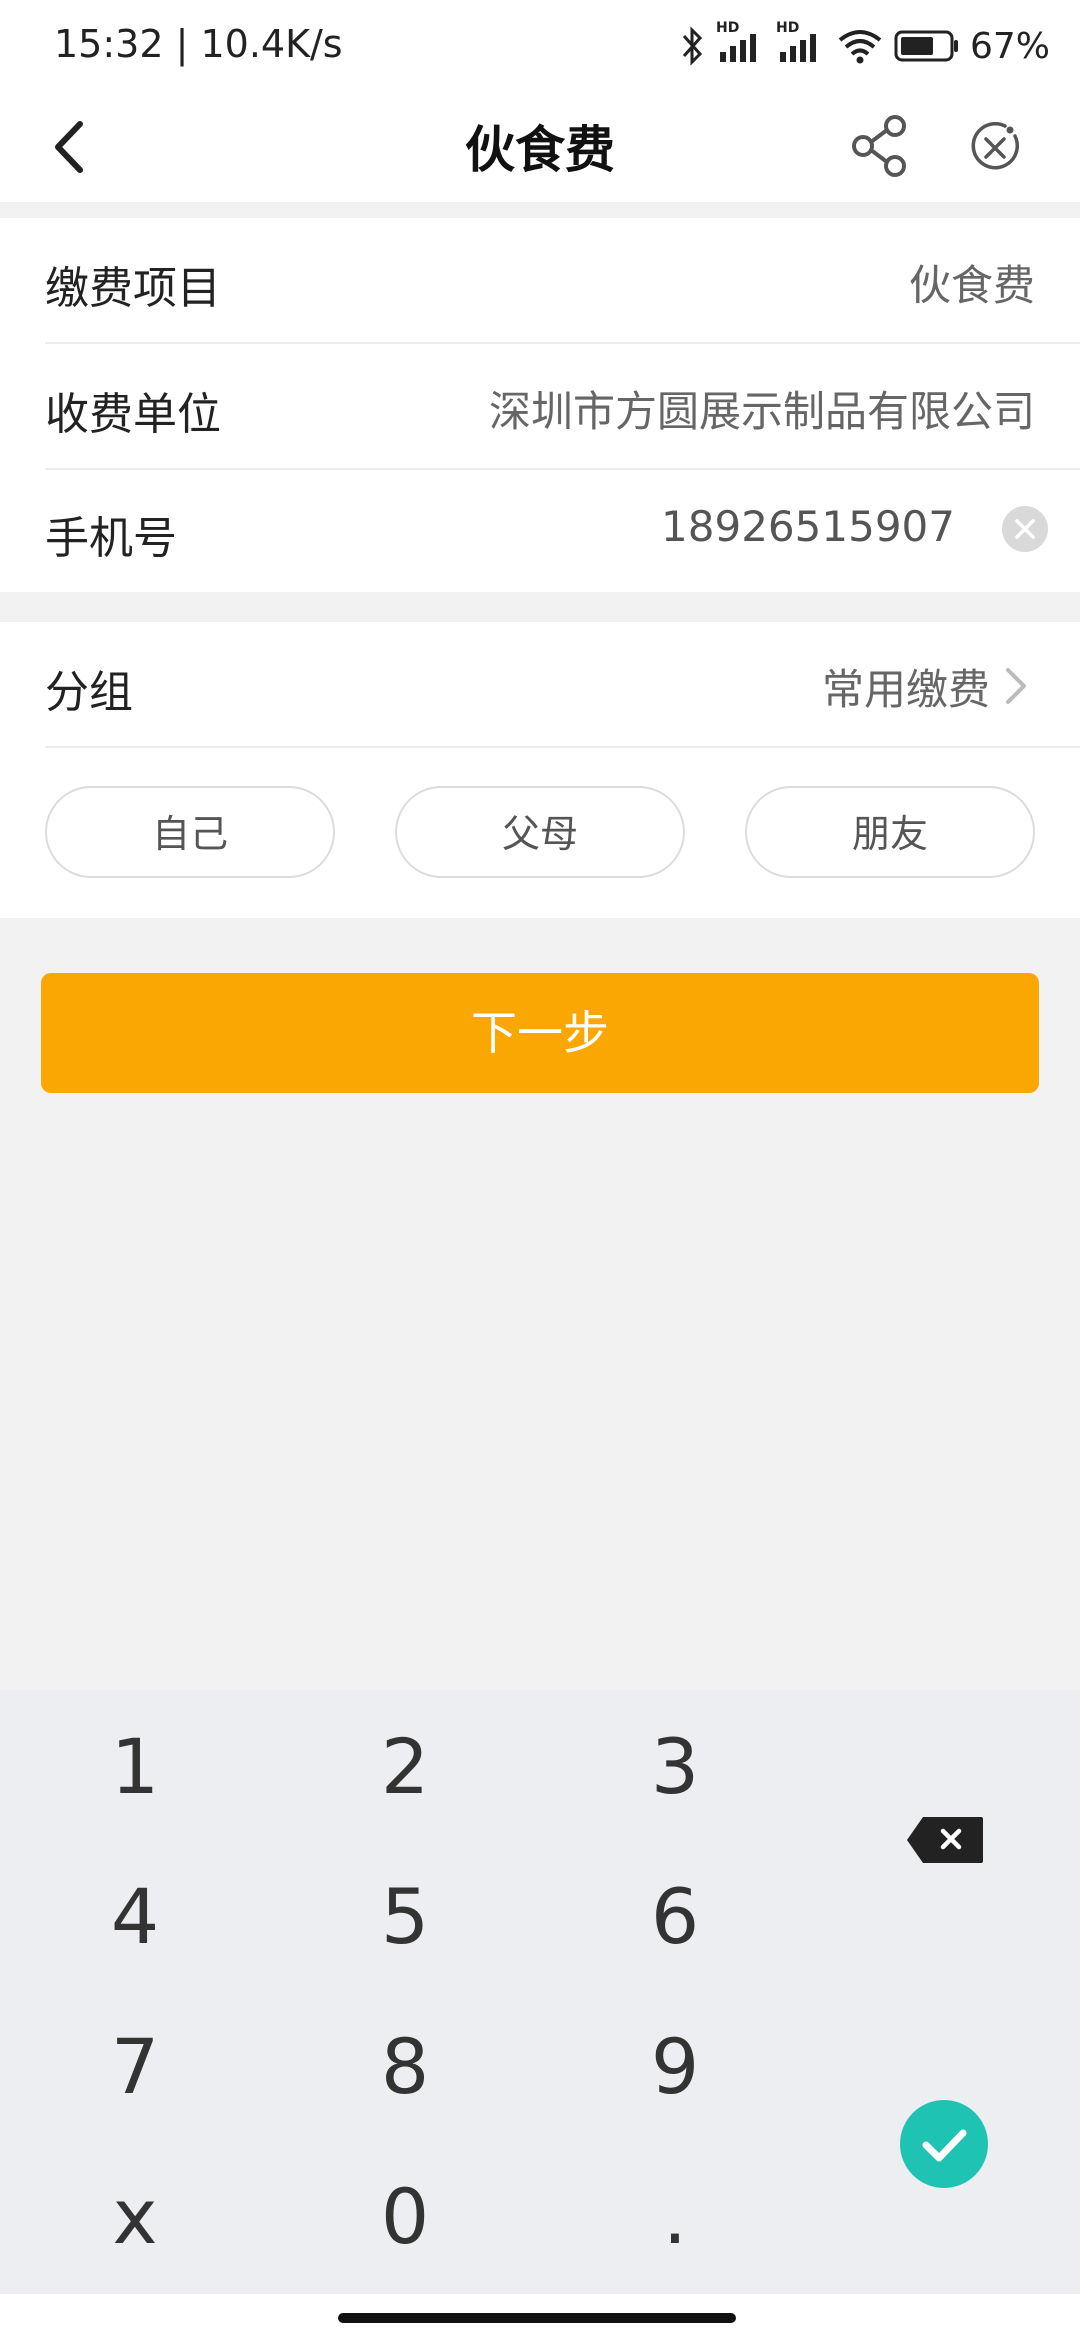 The image size is (1080, 2340). What do you see at coordinates (135, 1767) in the screenshot?
I see `key-1: 1` at bounding box center [135, 1767].